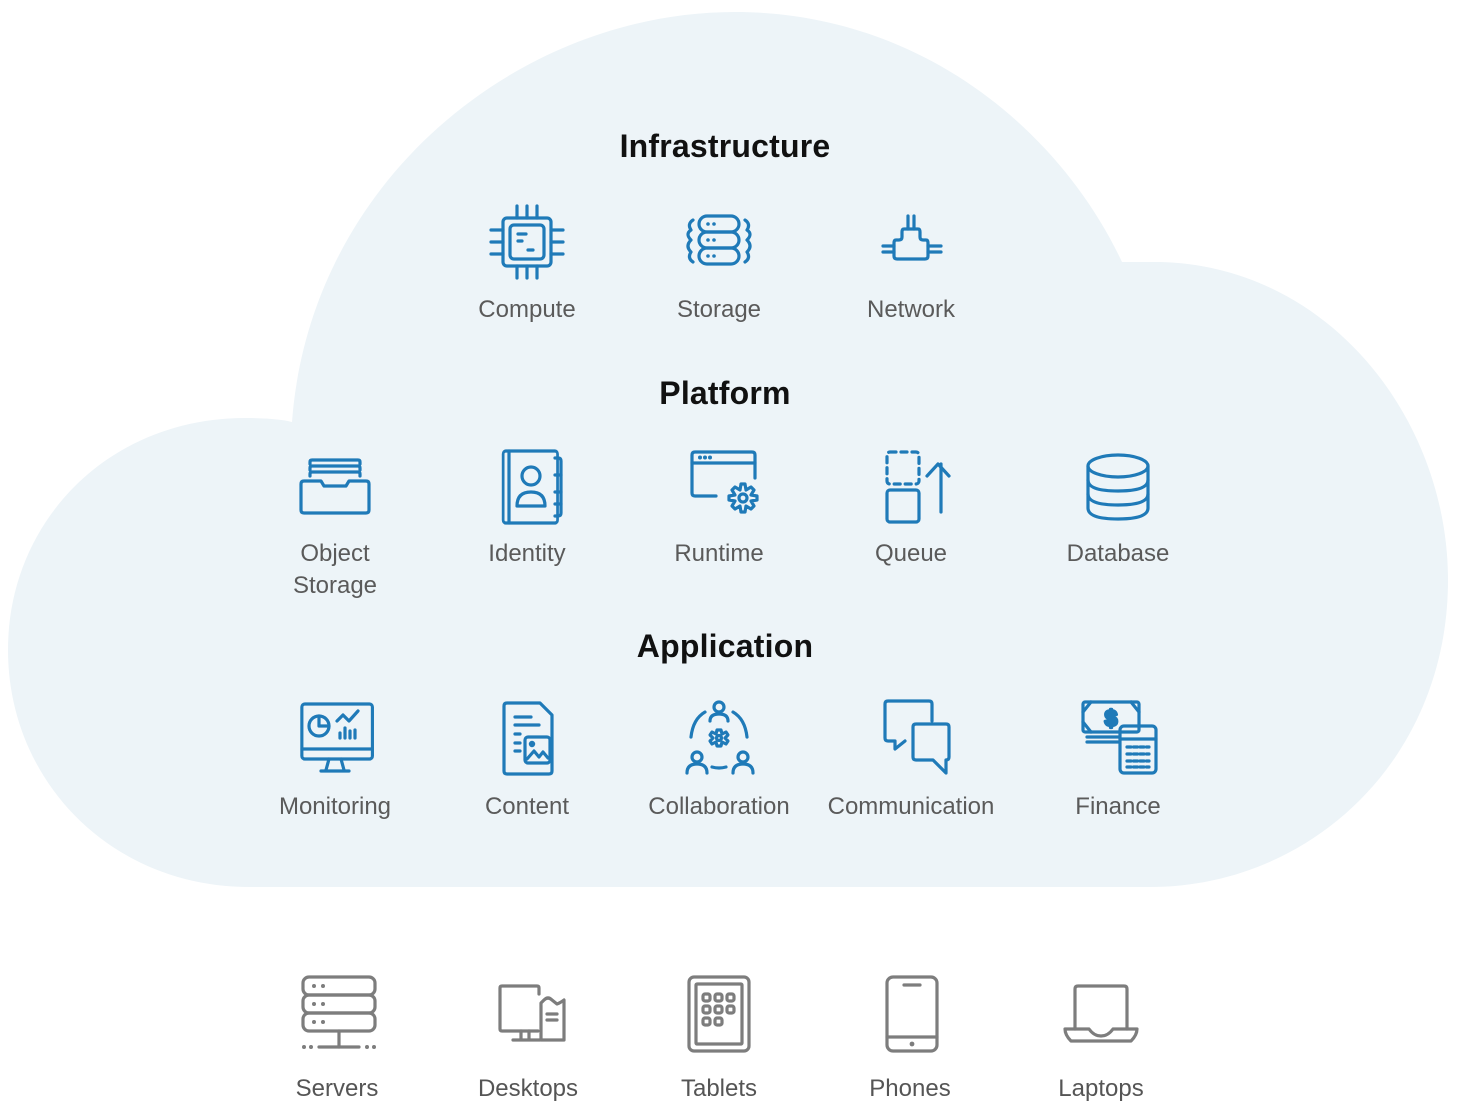  What do you see at coordinates (1118, 806) in the screenshot?
I see `item-label: Finance` at bounding box center [1118, 806].